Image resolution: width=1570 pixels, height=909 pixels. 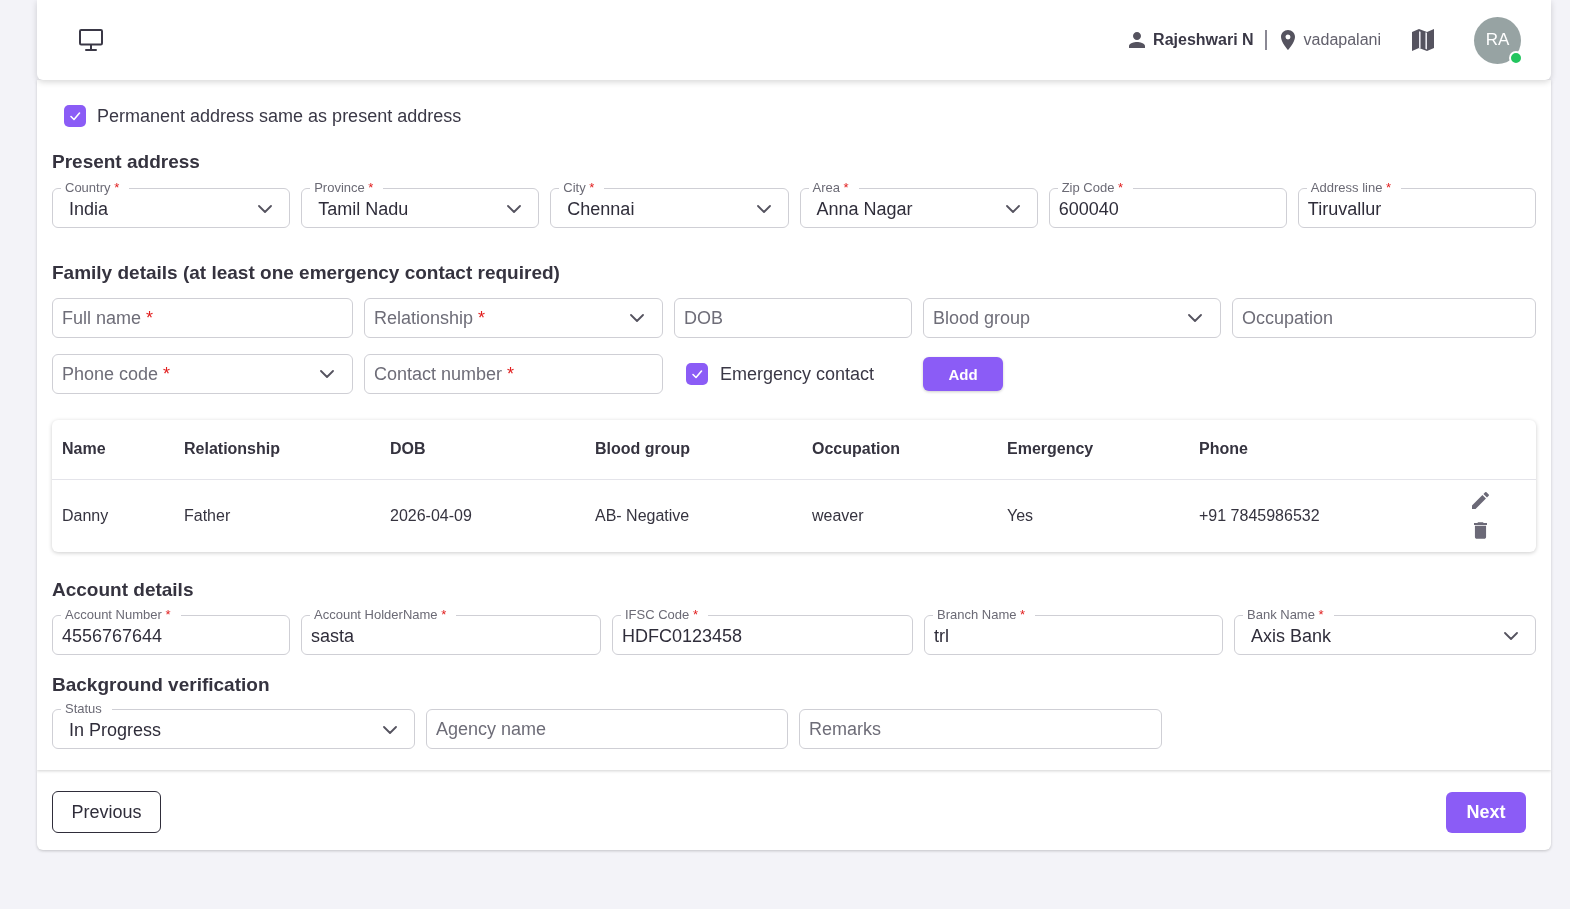 I want to click on table-cell: AB- Negative, so click(x=693, y=515).